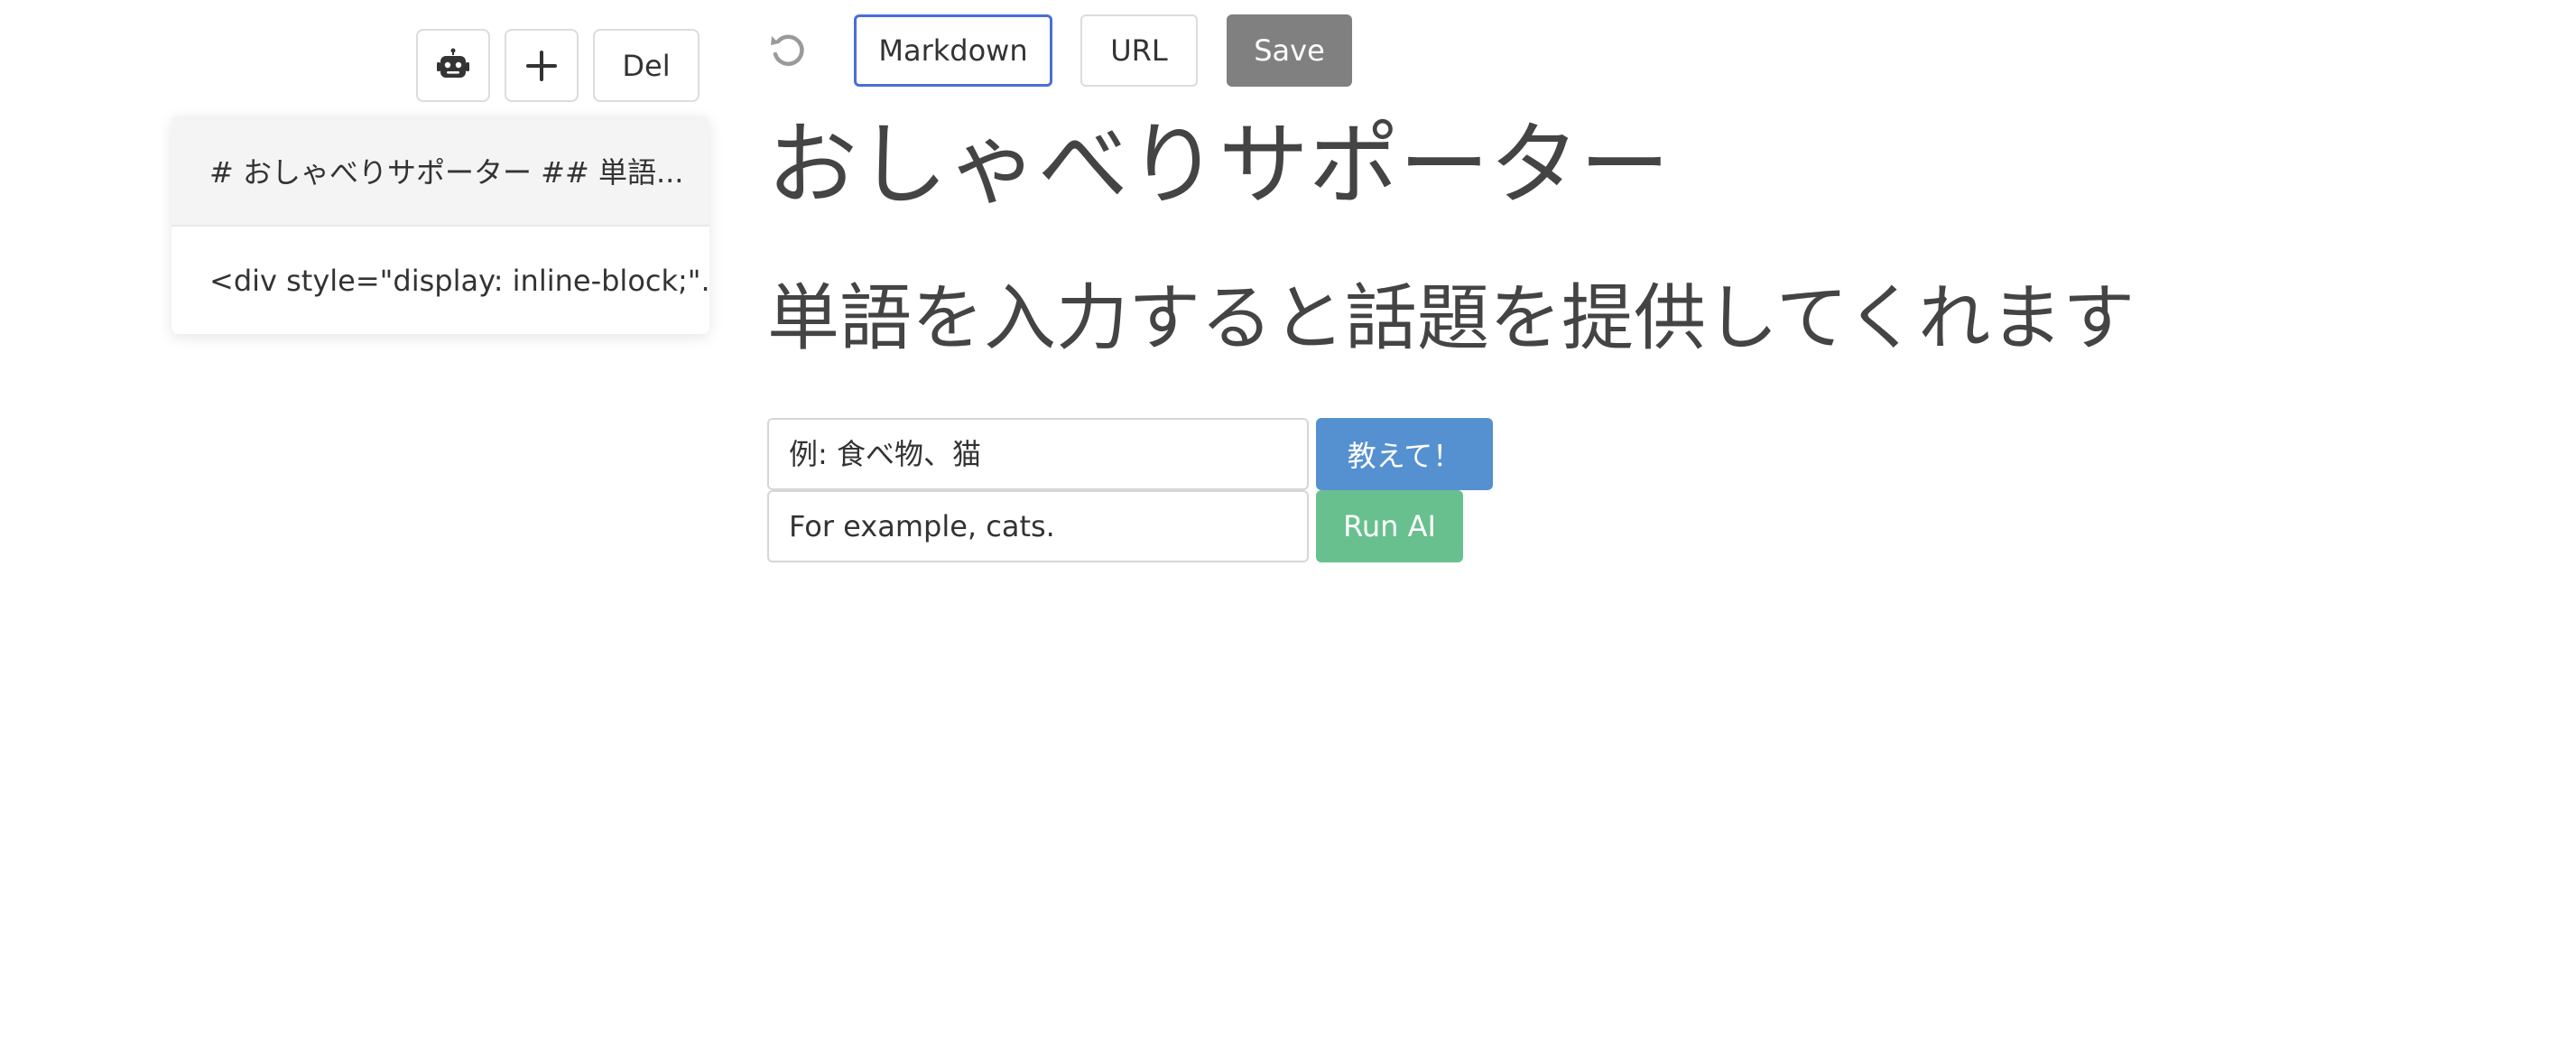 The width and height of the screenshot is (2576, 1049). I want to click on url-button-label: URL, so click(1139, 50).